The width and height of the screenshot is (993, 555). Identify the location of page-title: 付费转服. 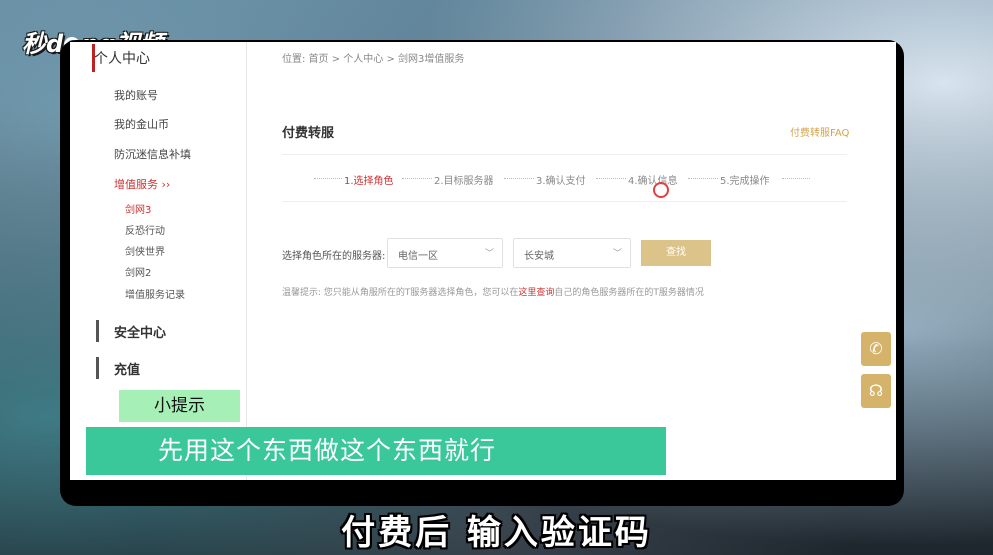
(308, 133).